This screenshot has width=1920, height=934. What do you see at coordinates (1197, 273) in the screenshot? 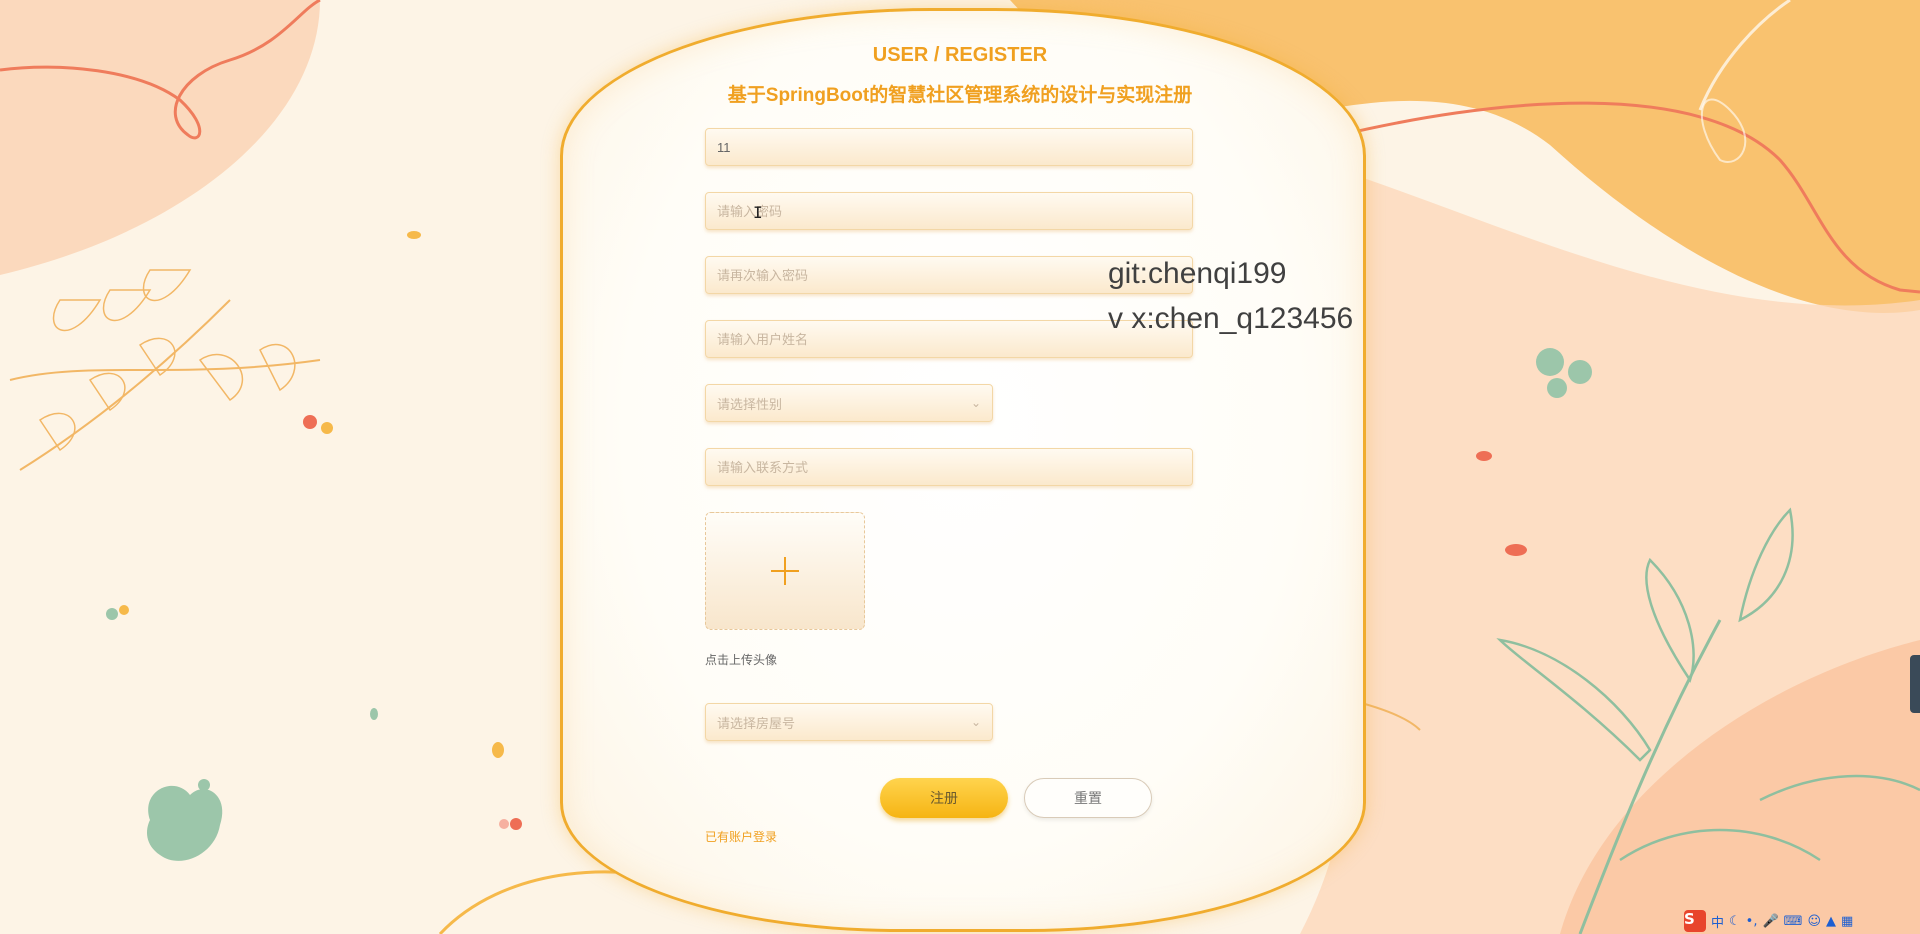
I see `watermark-git: git:chenqi199` at bounding box center [1197, 273].